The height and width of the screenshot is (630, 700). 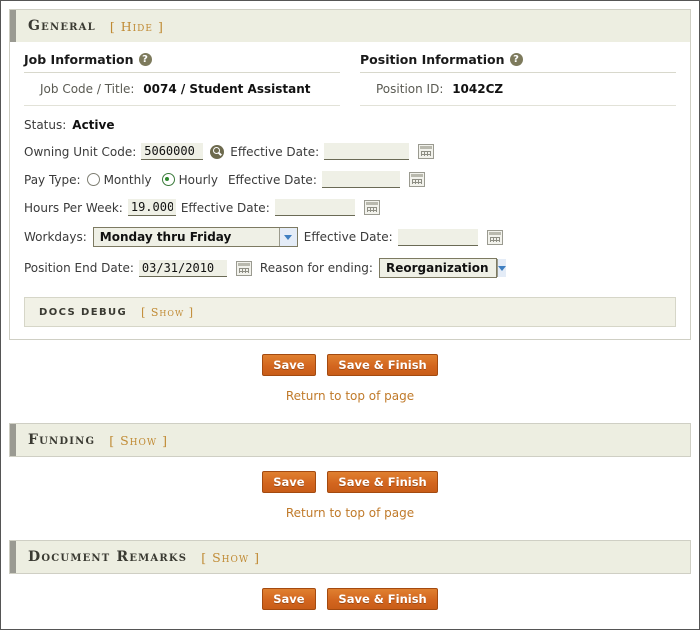 I want to click on section-document-remarks-header: Document Remarks [ Show ], so click(x=350, y=557).